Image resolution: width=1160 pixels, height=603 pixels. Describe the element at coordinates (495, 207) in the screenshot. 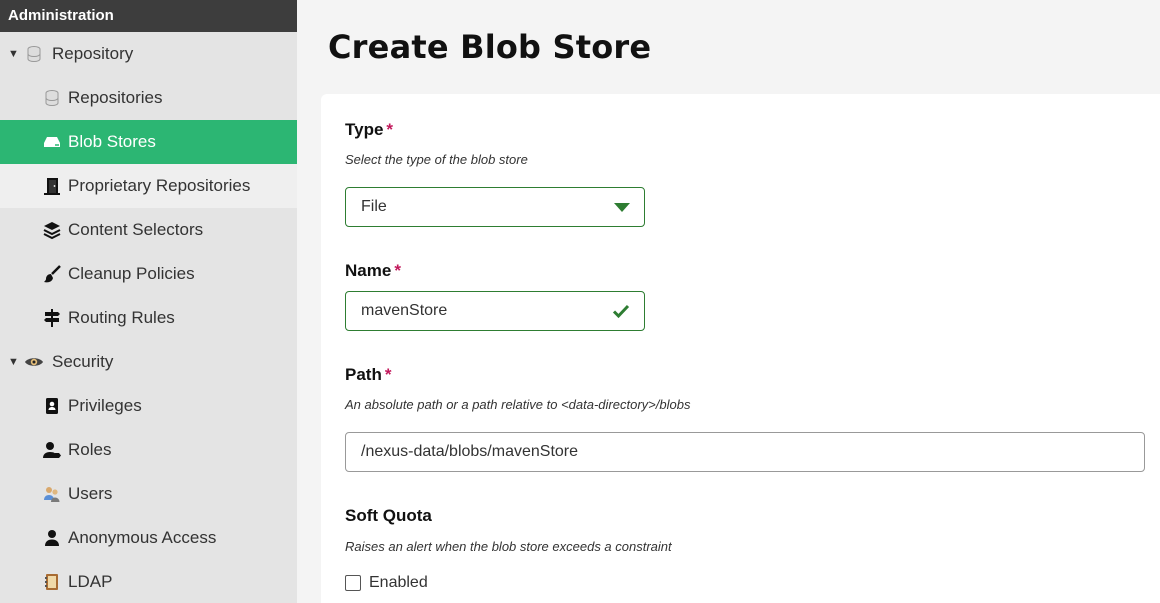

I see `type-select: File` at that location.